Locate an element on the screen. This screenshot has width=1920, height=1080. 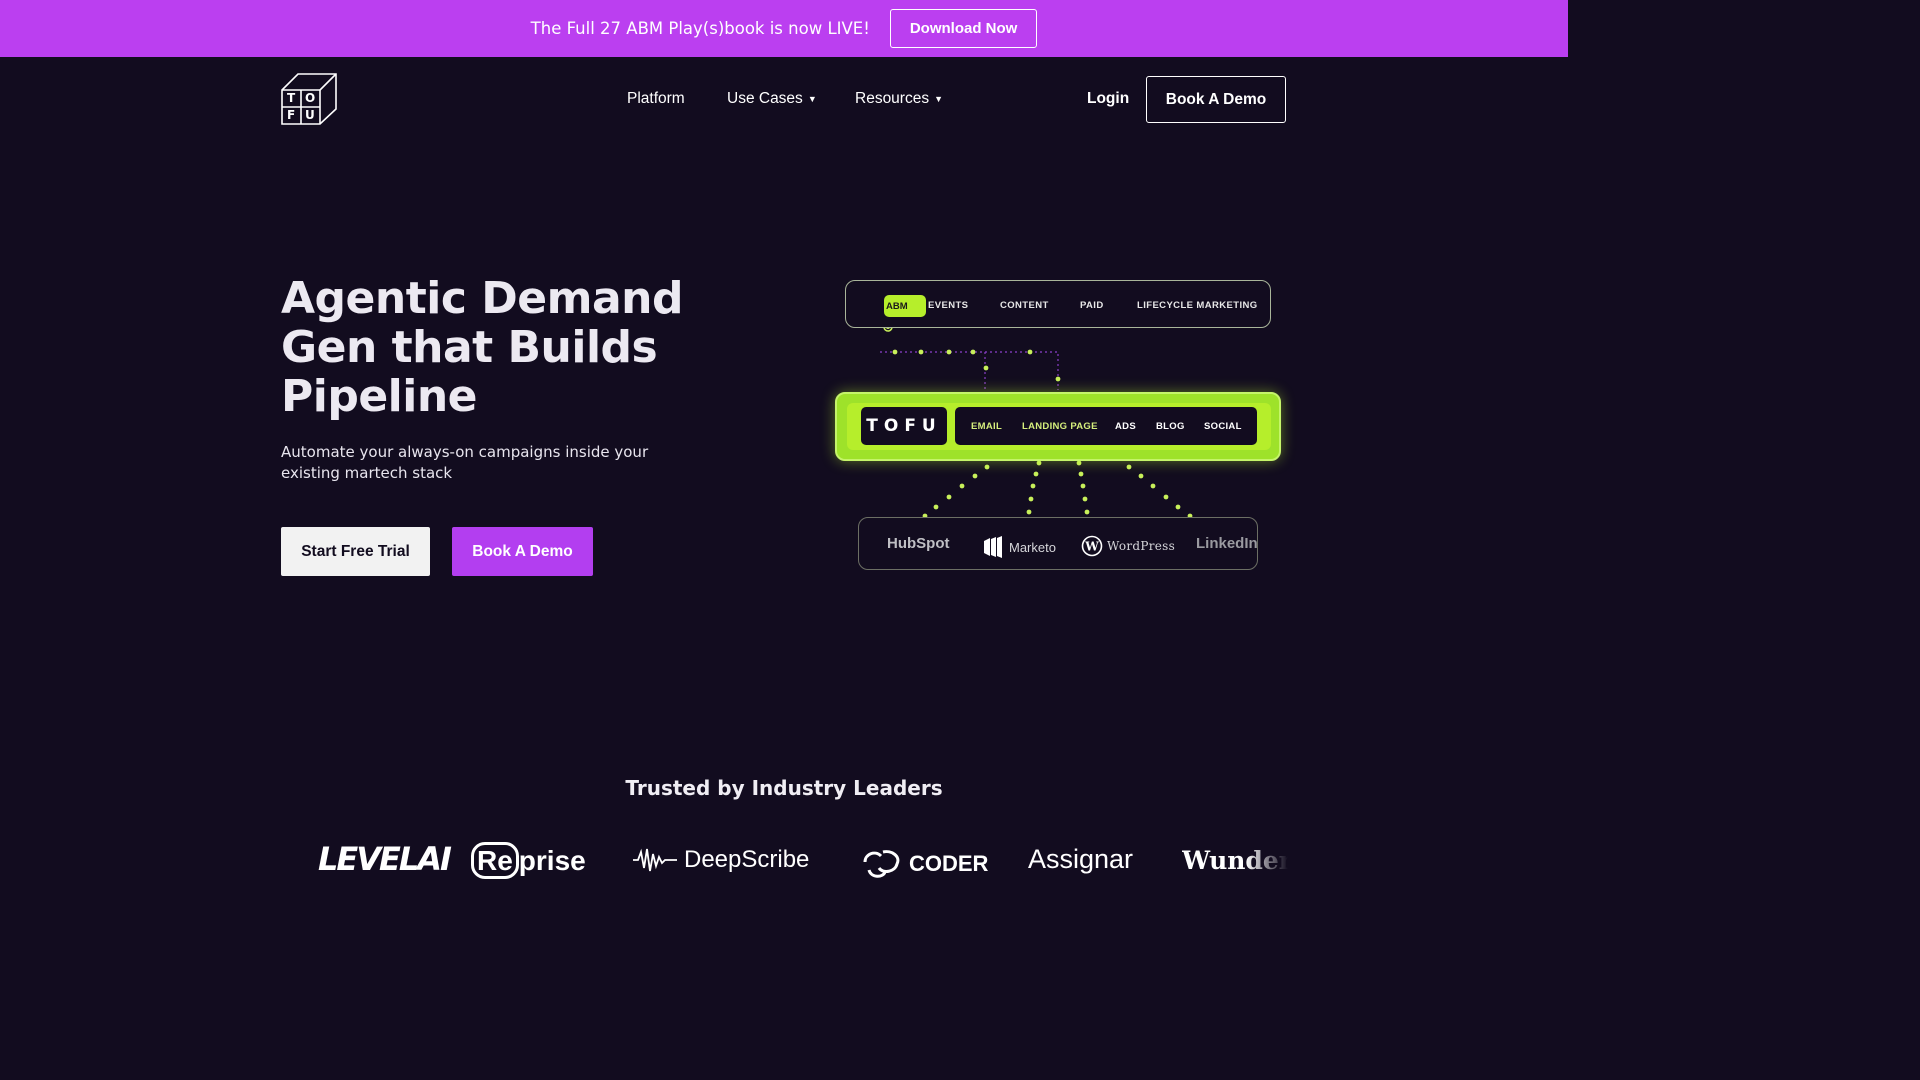
tab-abm-label: ABM is located at coordinates (897, 306).